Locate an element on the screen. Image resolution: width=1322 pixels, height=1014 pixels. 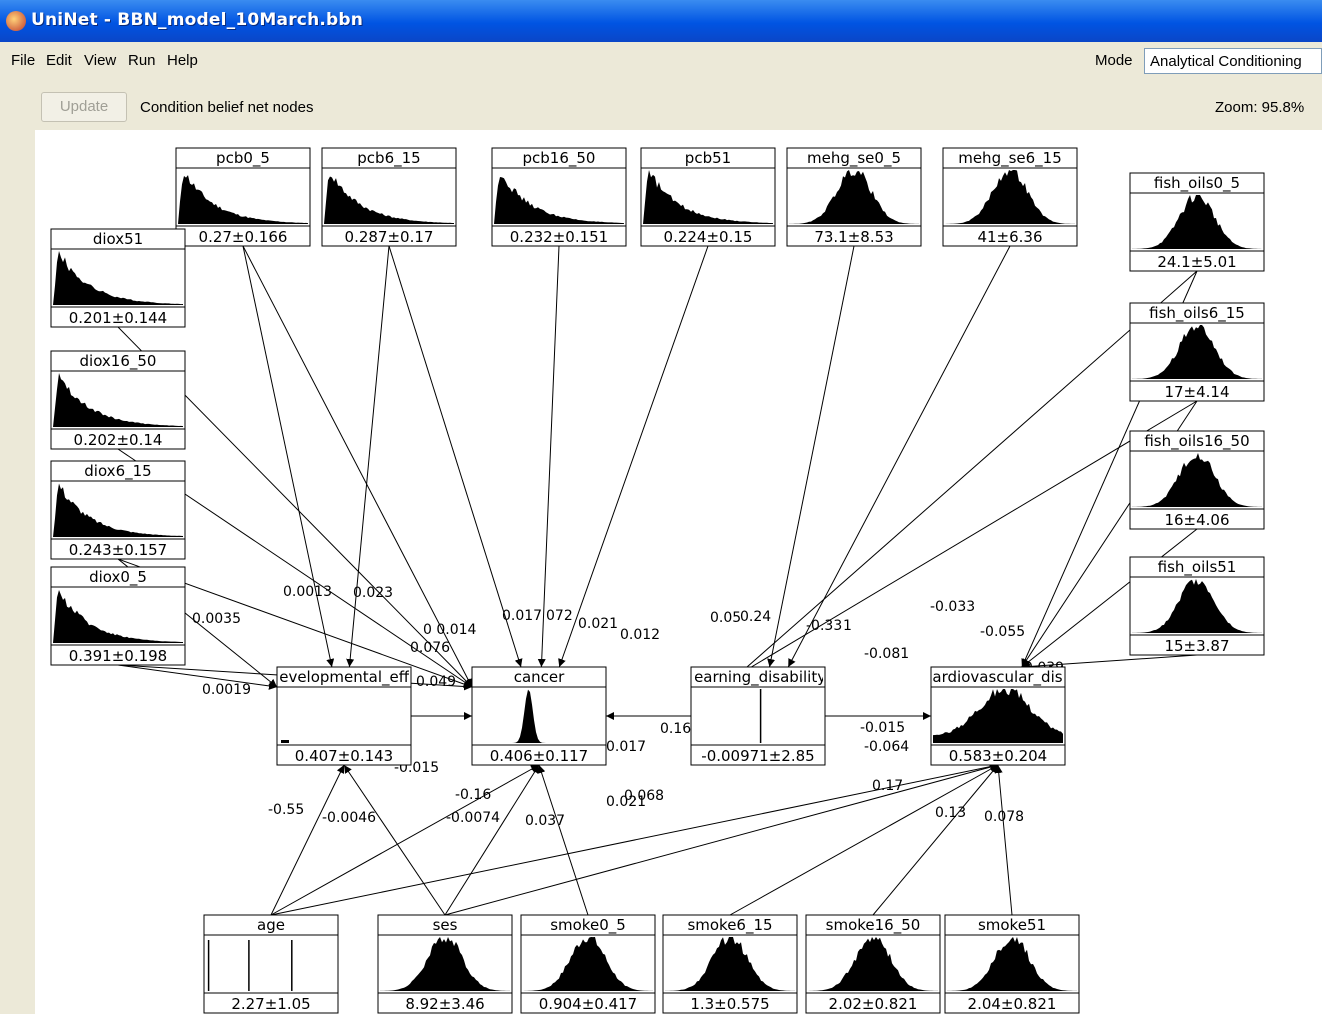
edge-pcb0_5-dev is located at coordinates (288, 456).